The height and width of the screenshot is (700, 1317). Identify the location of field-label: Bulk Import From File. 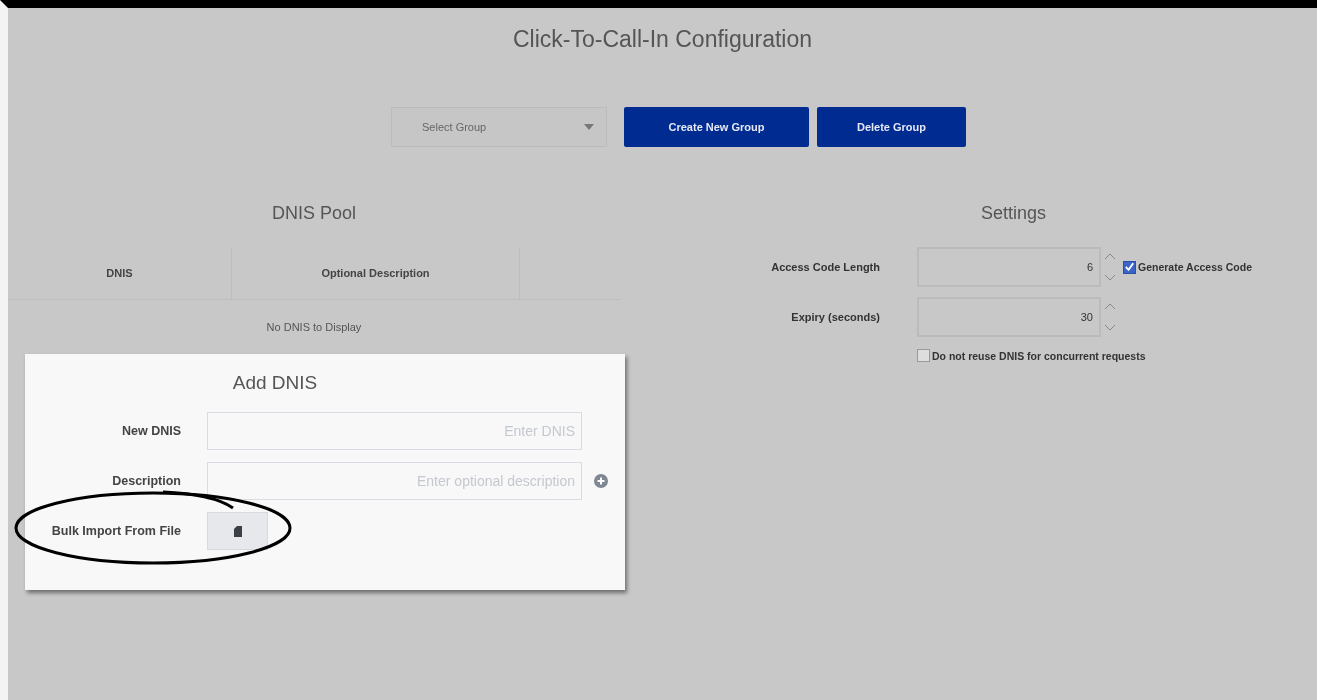
(115, 531).